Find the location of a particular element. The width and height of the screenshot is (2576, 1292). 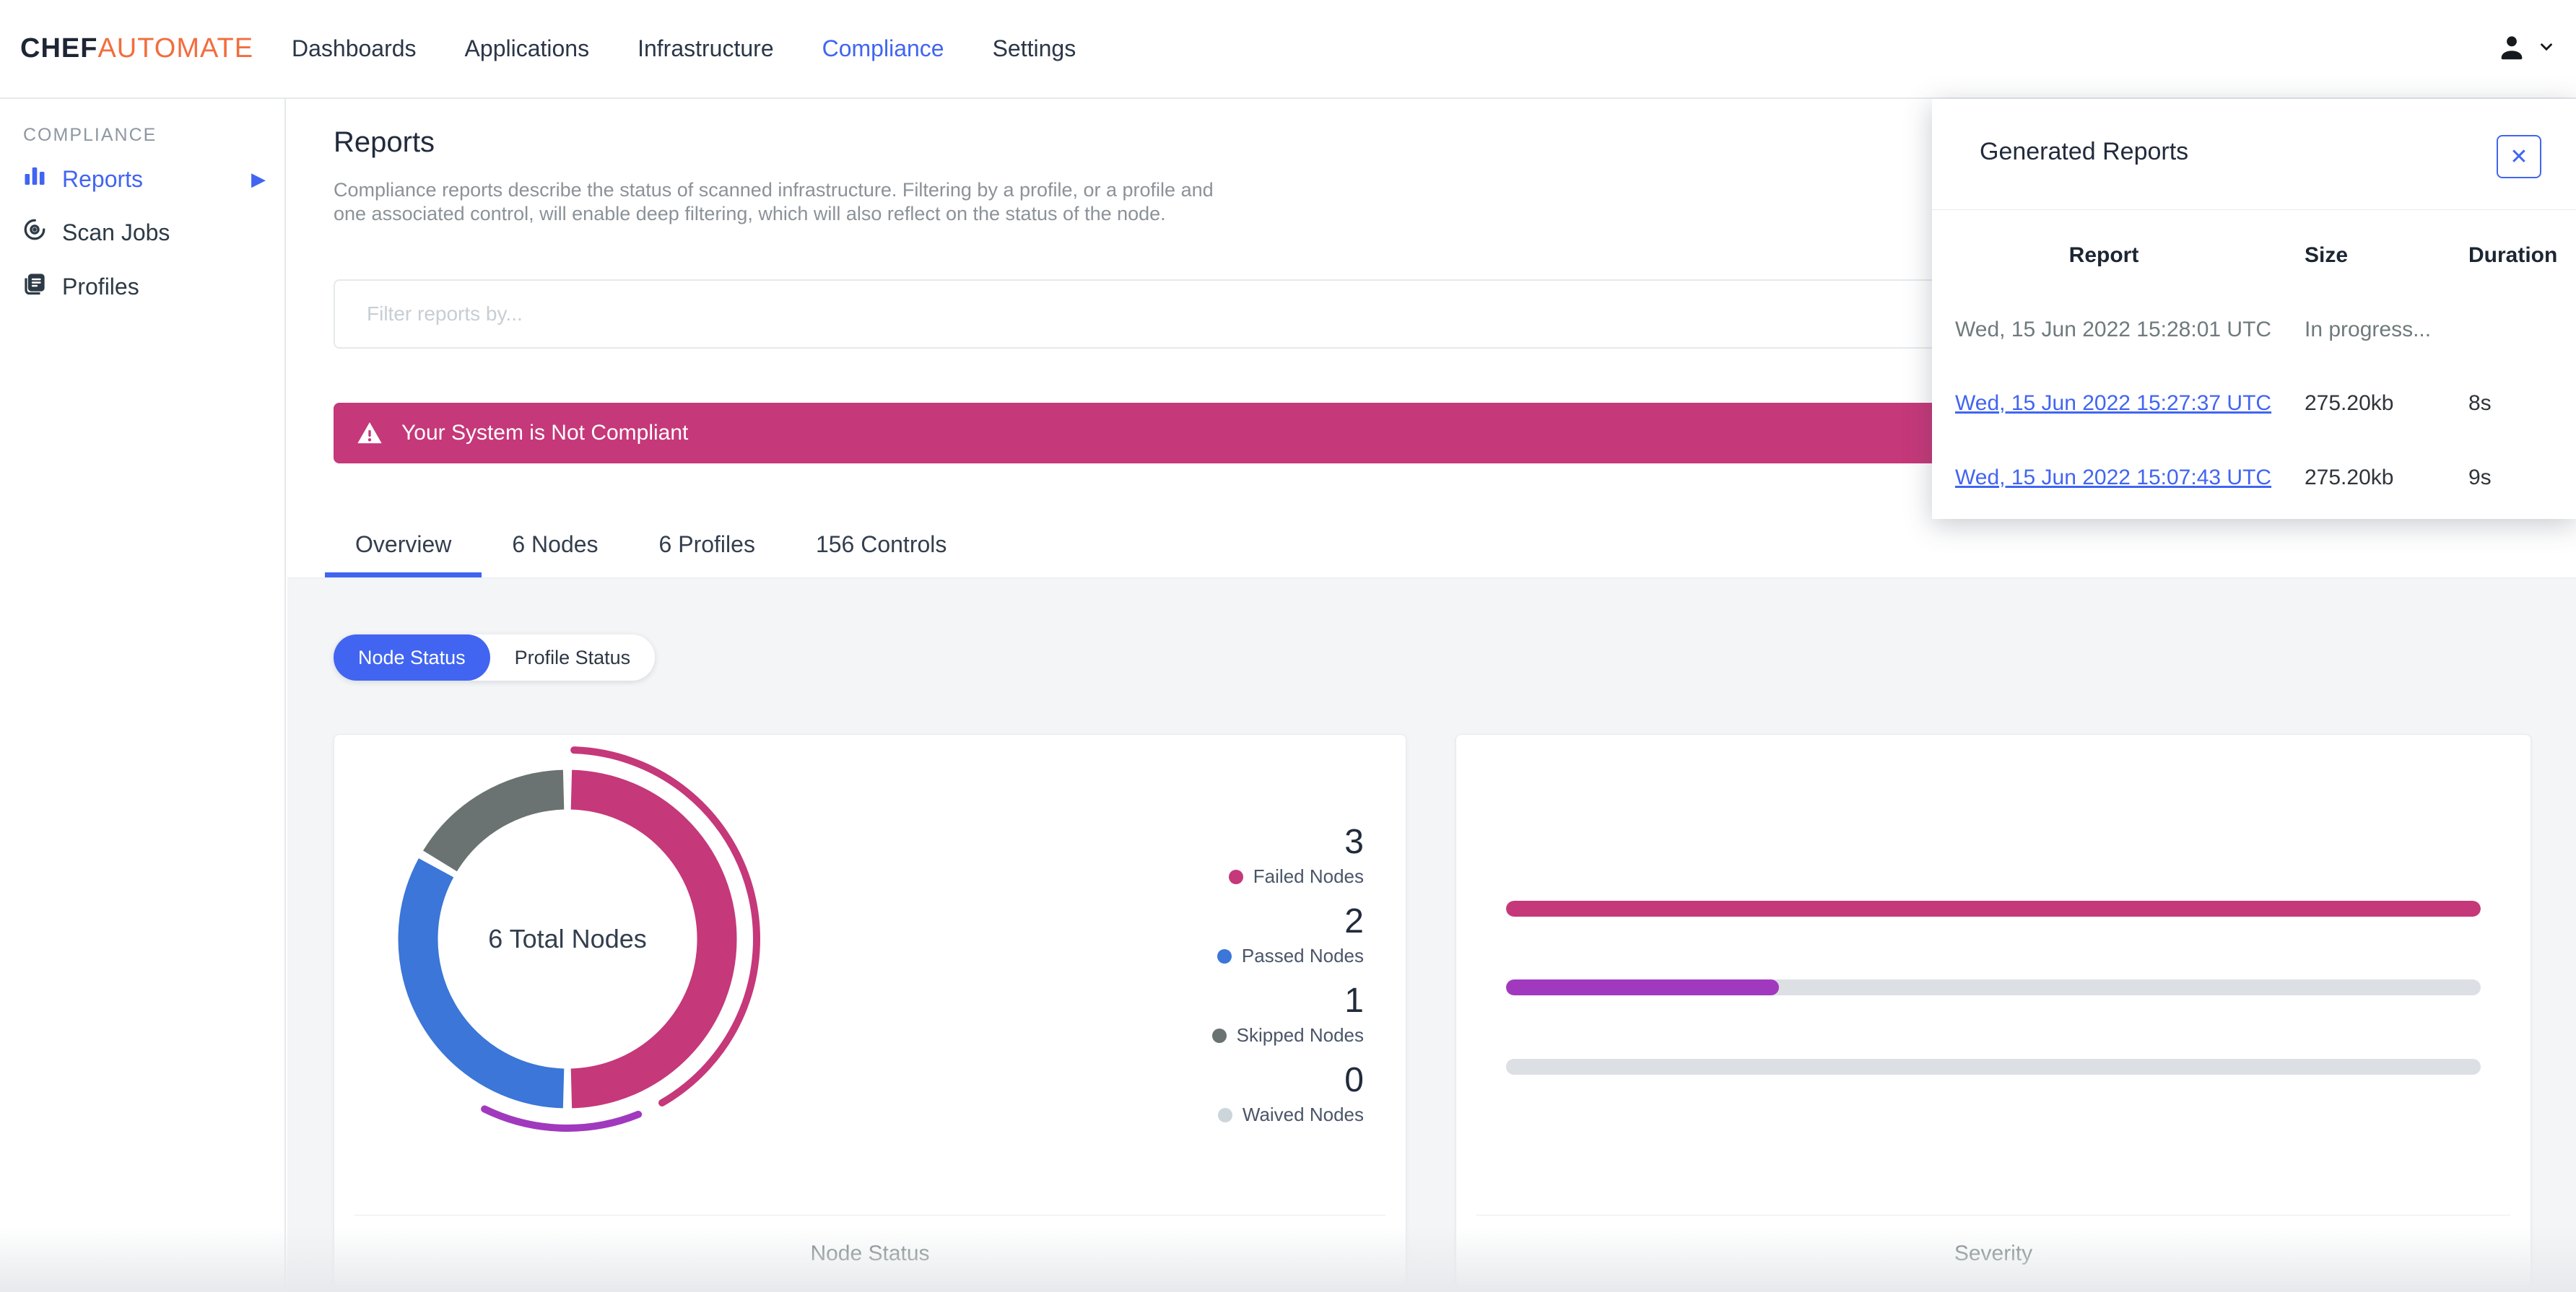

documents-icon is located at coordinates (35, 286).